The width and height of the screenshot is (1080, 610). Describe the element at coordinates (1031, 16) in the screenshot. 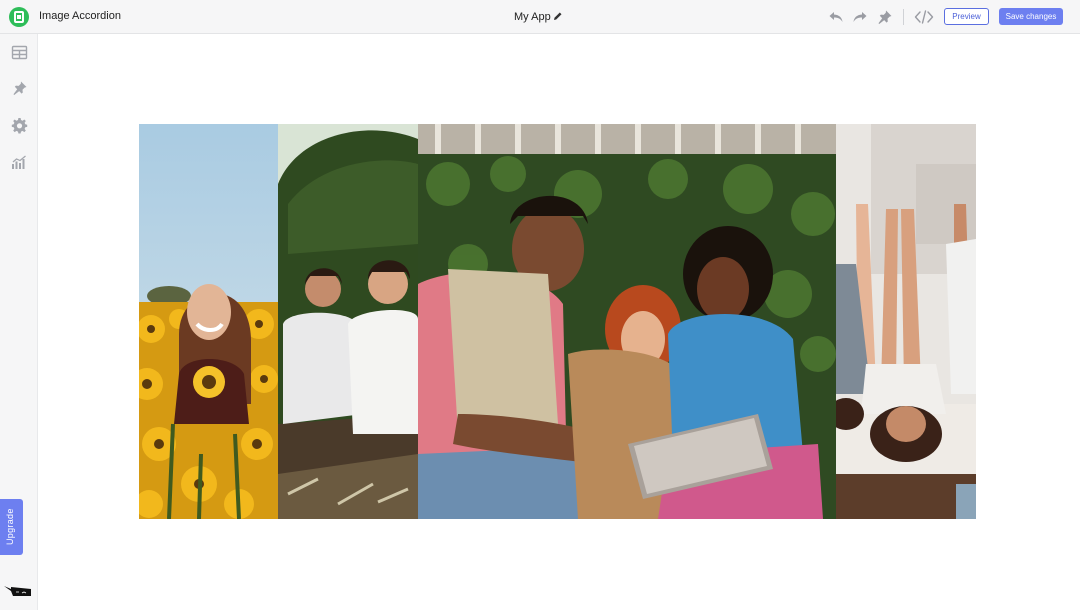

I see `save-changes-button: Save changes` at that location.